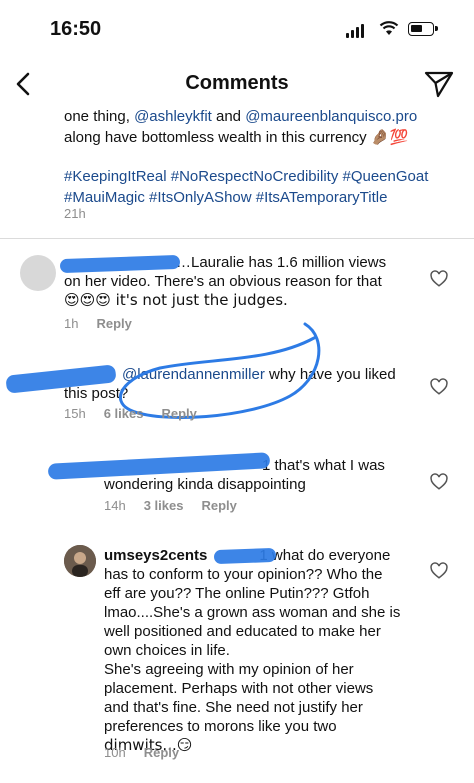 The image size is (474, 783). What do you see at coordinates (325, 555) in the screenshot?
I see `comment-text-part: 1 what do everyone` at bounding box center [325, 555].